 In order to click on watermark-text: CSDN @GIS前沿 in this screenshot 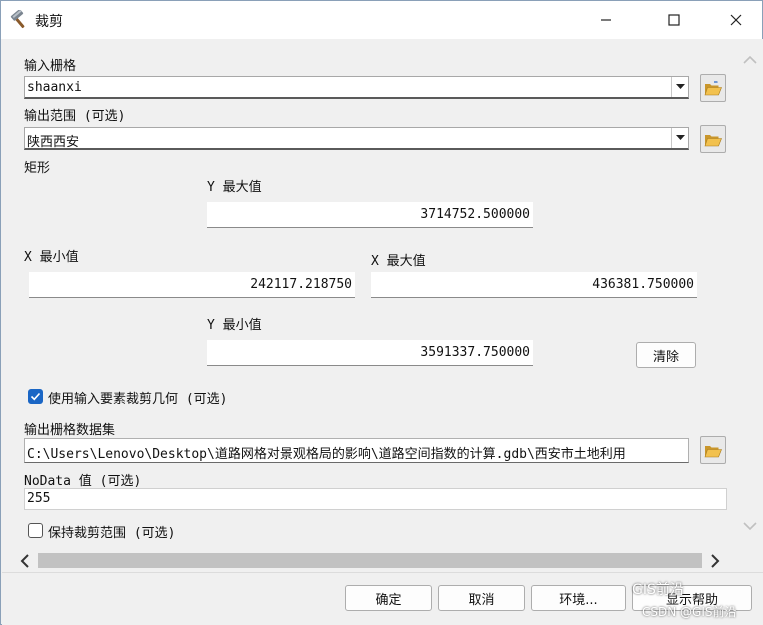, I will do `click(689, 612)`.